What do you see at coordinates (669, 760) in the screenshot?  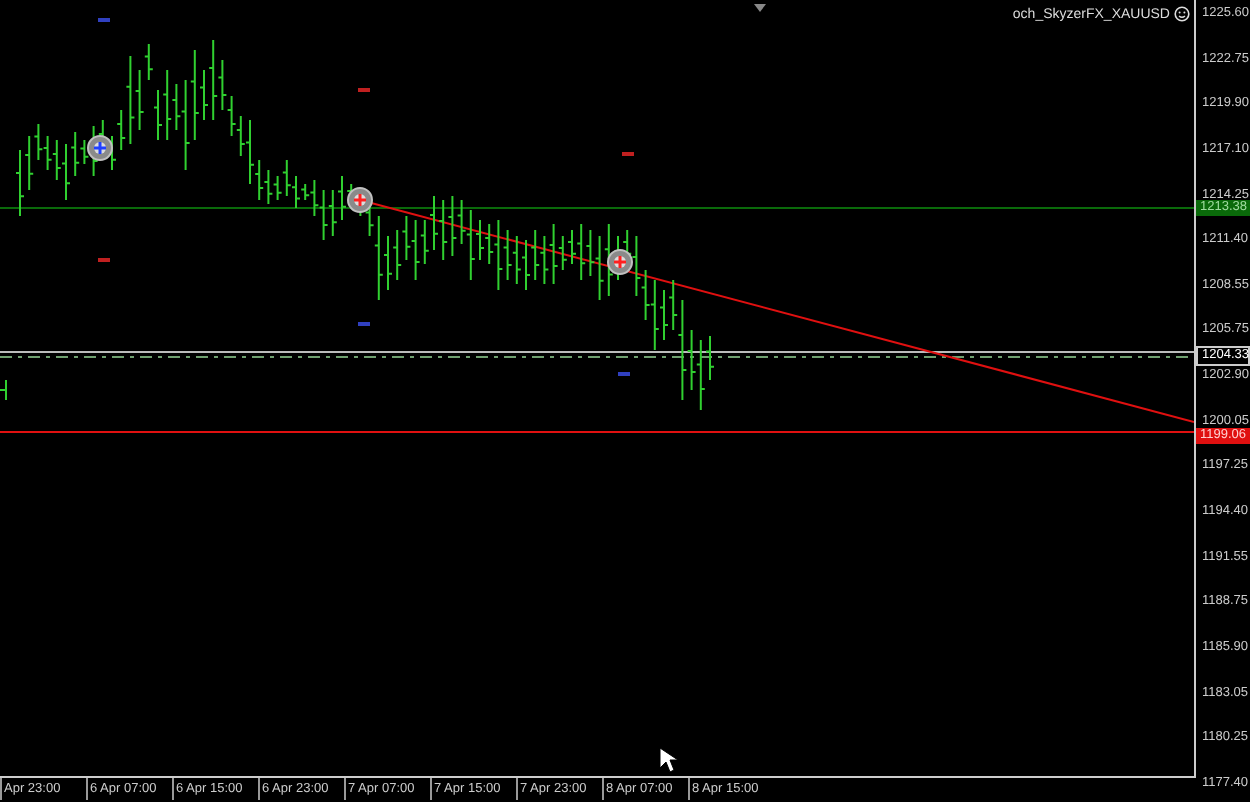 I see `mouse-pointer-icon` at bounding box center [669, 760].